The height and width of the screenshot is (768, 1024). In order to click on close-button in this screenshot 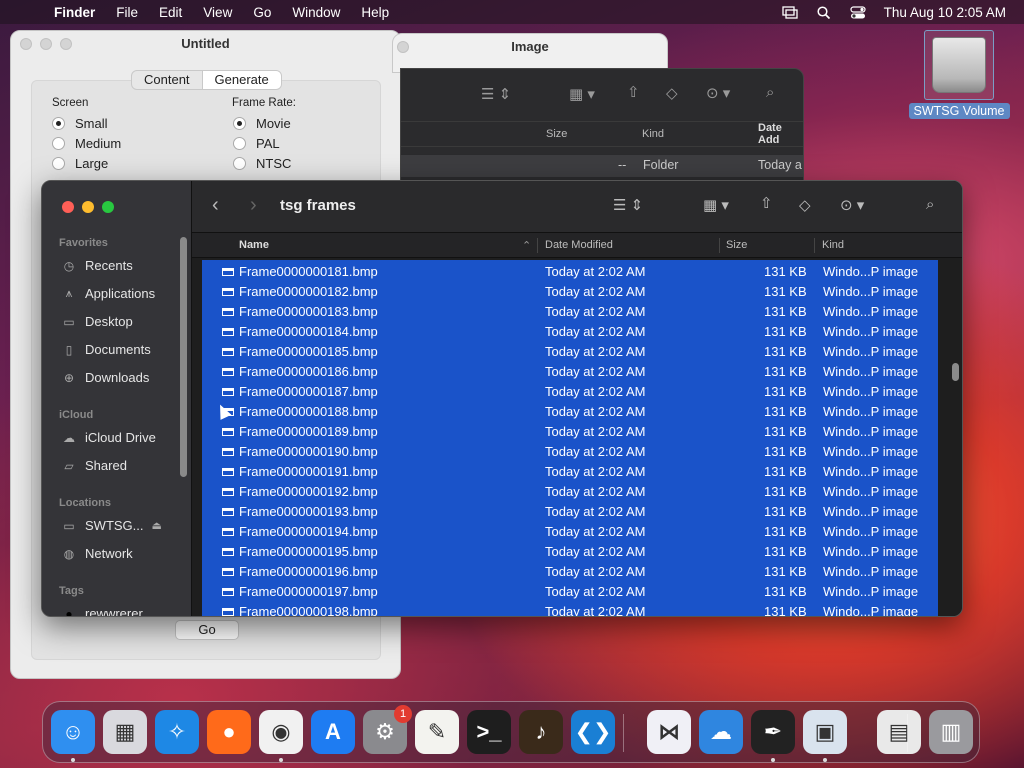, I will do `click(68, 207)`.